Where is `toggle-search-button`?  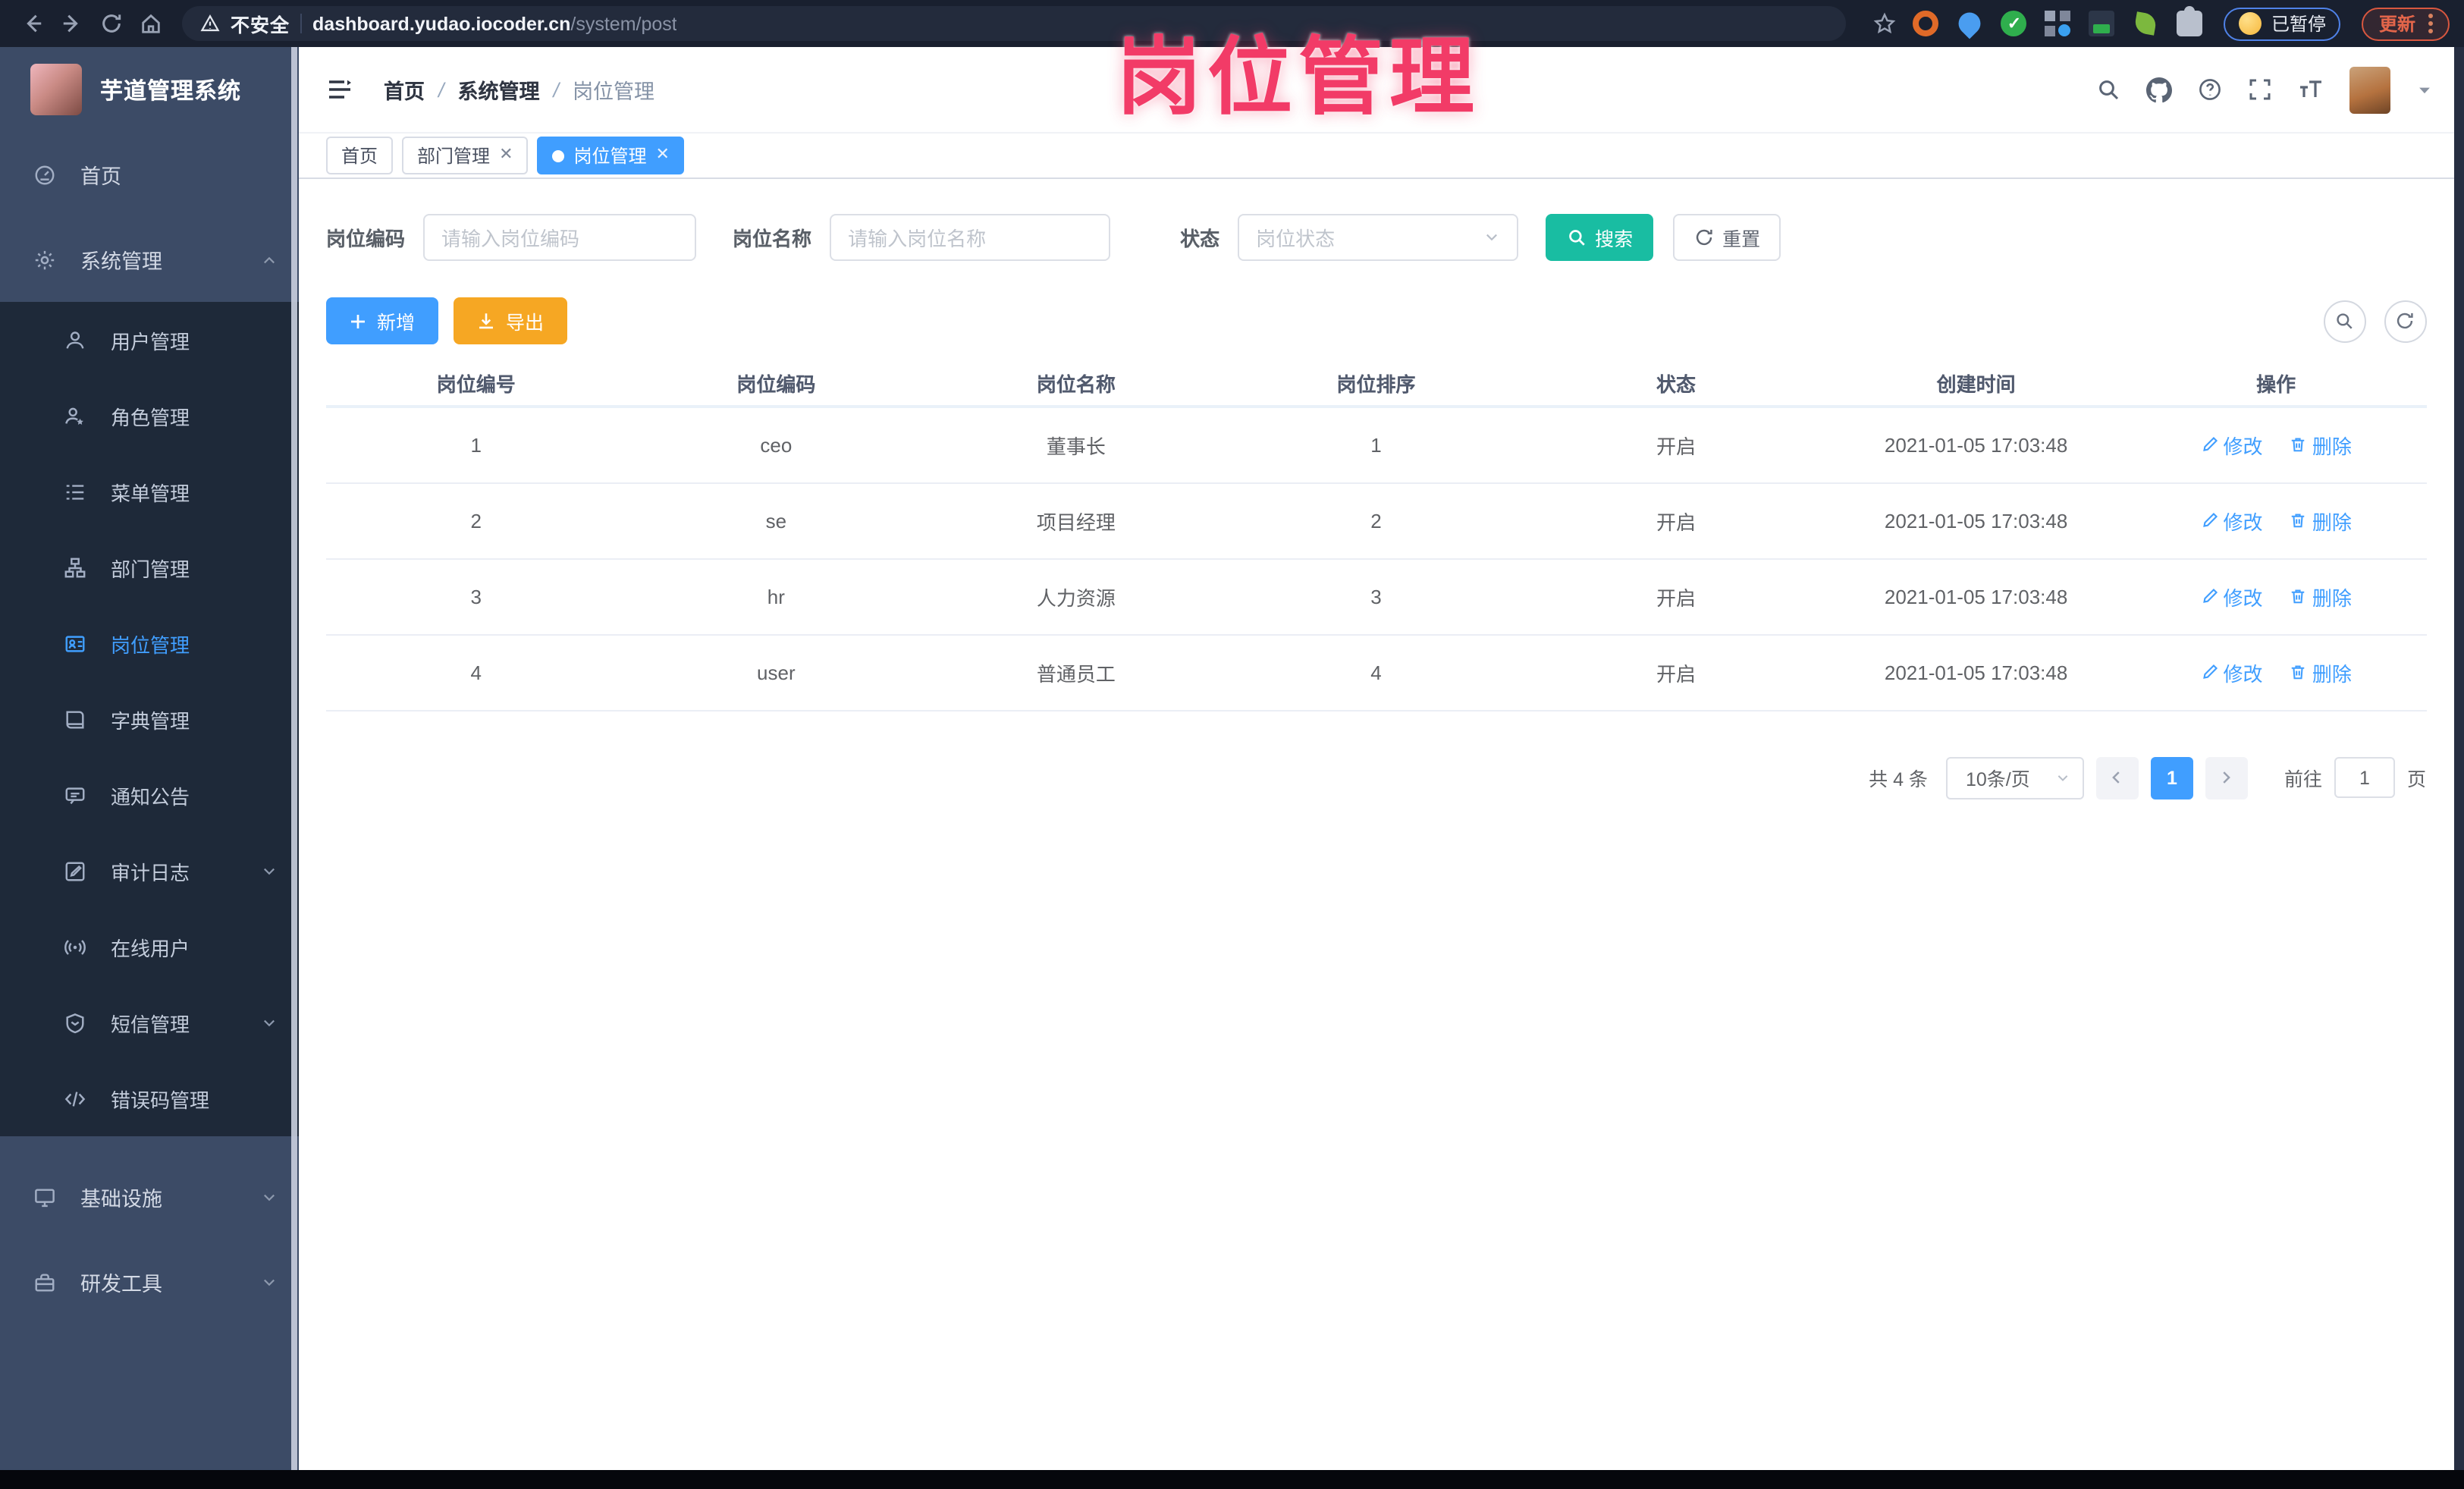
toggle-search-button is located at coordinates (2344, 321).